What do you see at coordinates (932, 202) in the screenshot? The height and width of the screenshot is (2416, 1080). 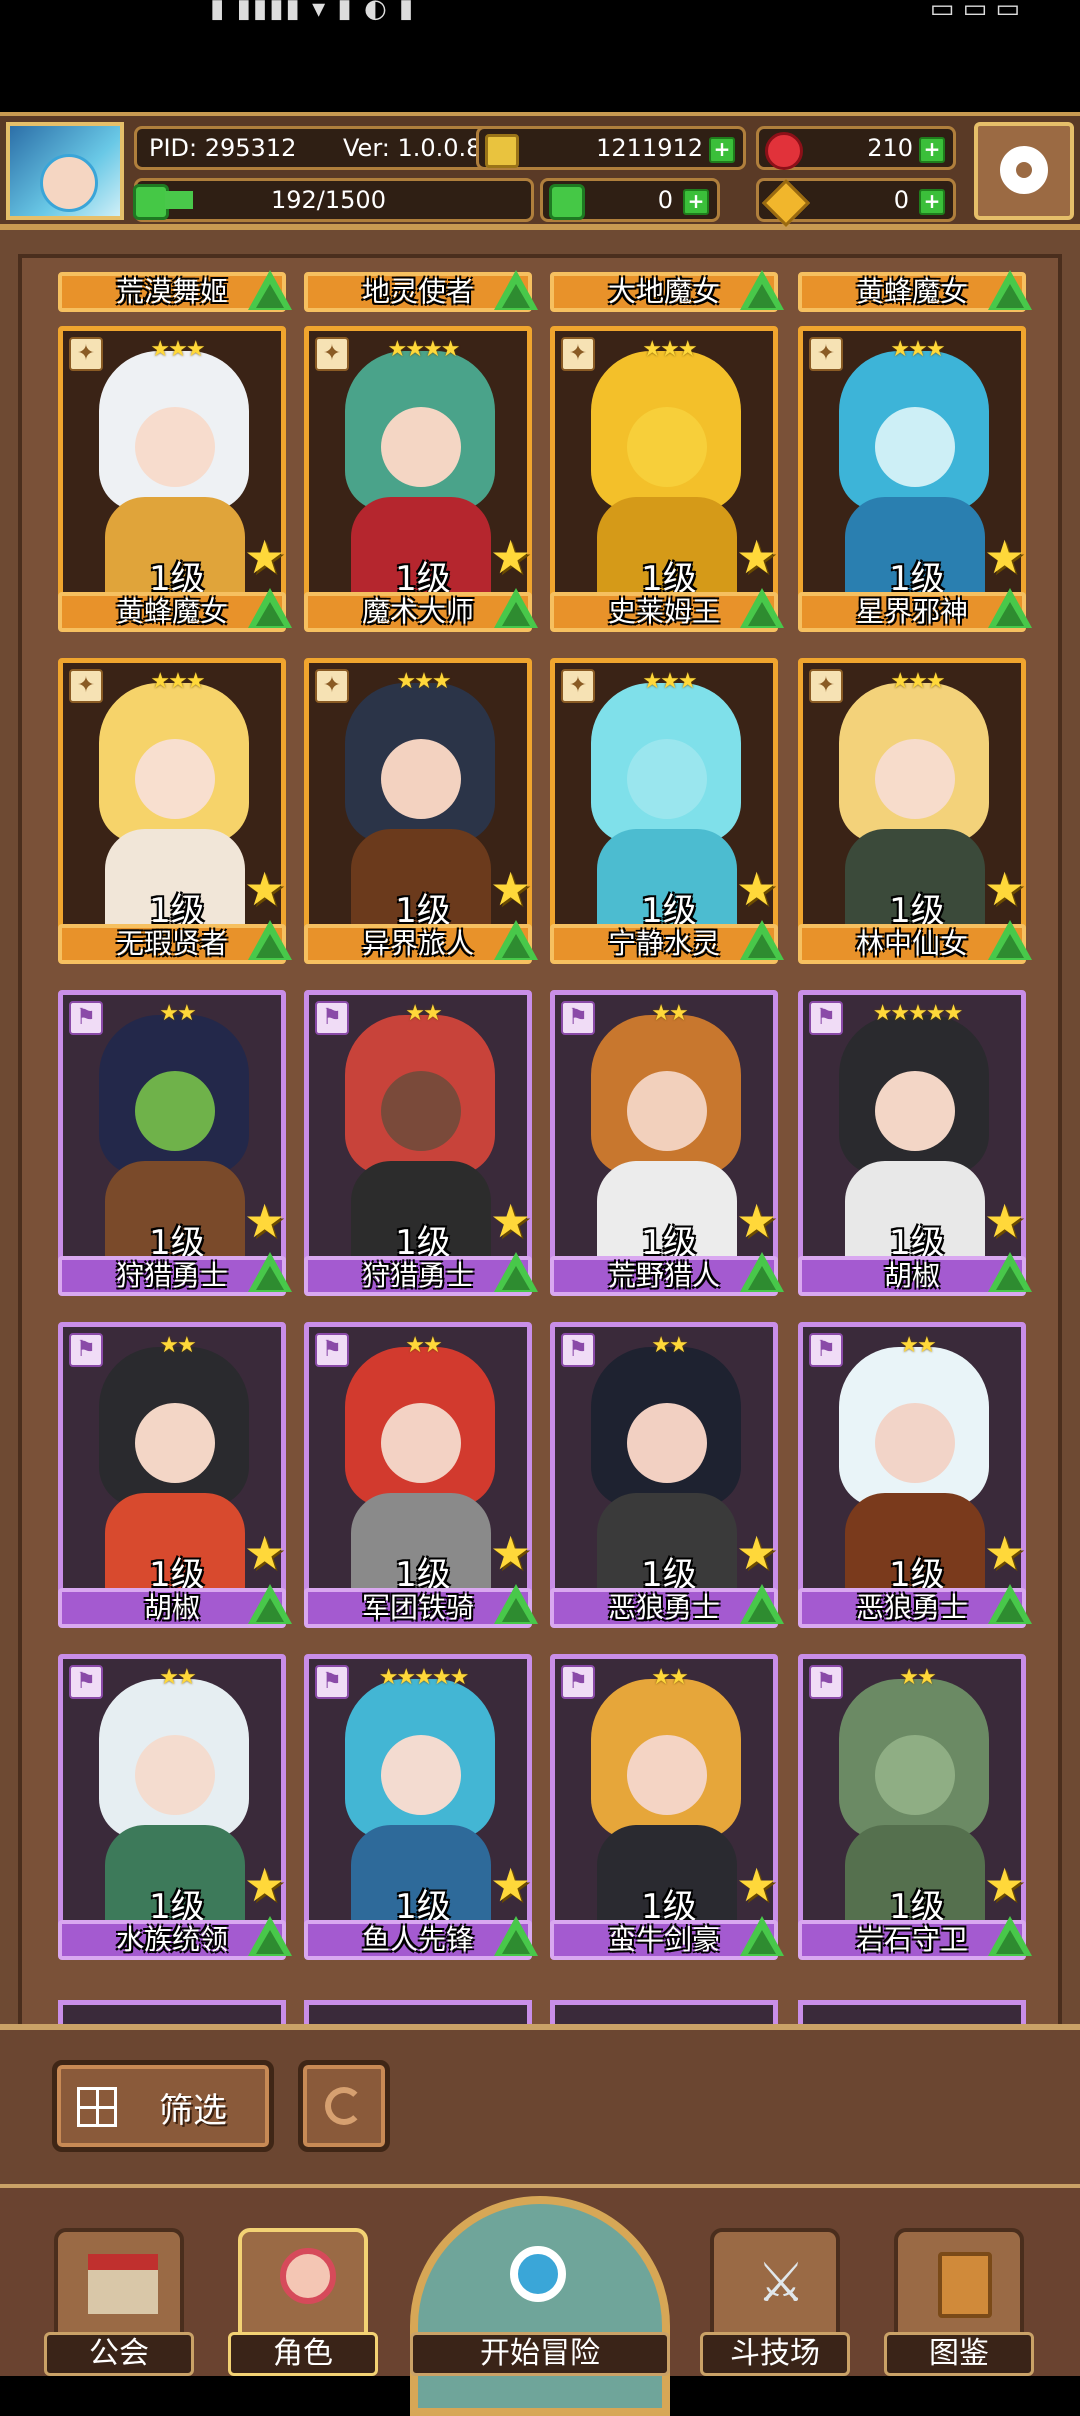 I see `add-token-button: +` at bounding box center [932, 202].